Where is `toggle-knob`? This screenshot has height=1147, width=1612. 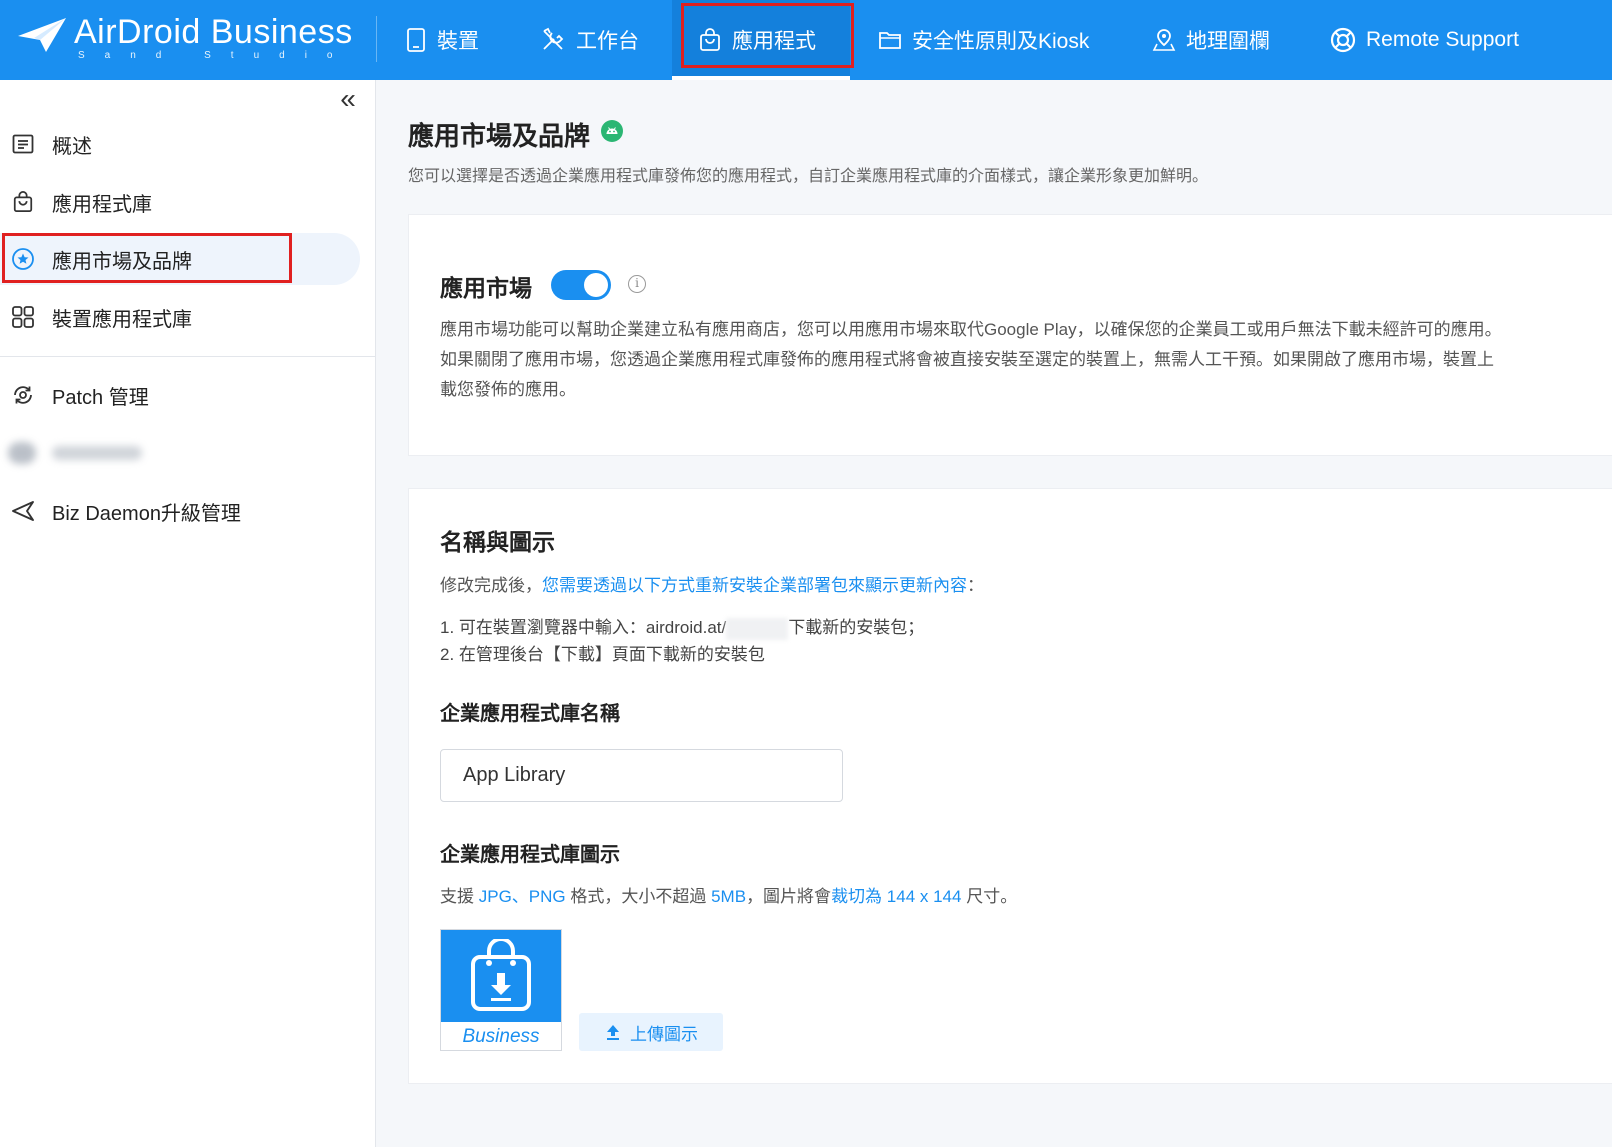 toggle-knob is located at coordinates (596, 285).